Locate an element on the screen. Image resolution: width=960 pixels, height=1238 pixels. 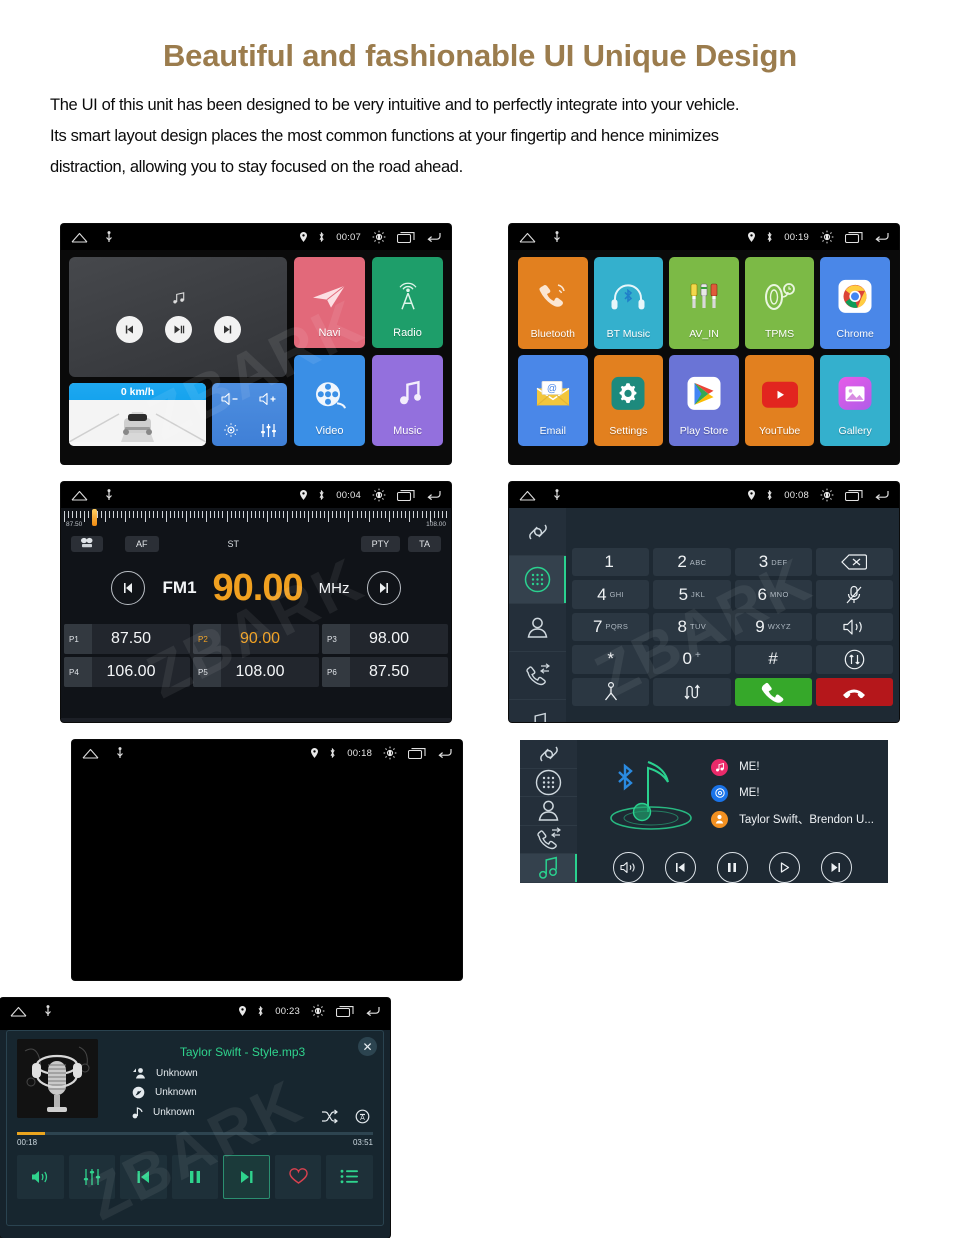
preset-p5: P5 108.00 is located at coordinates (256, 672).